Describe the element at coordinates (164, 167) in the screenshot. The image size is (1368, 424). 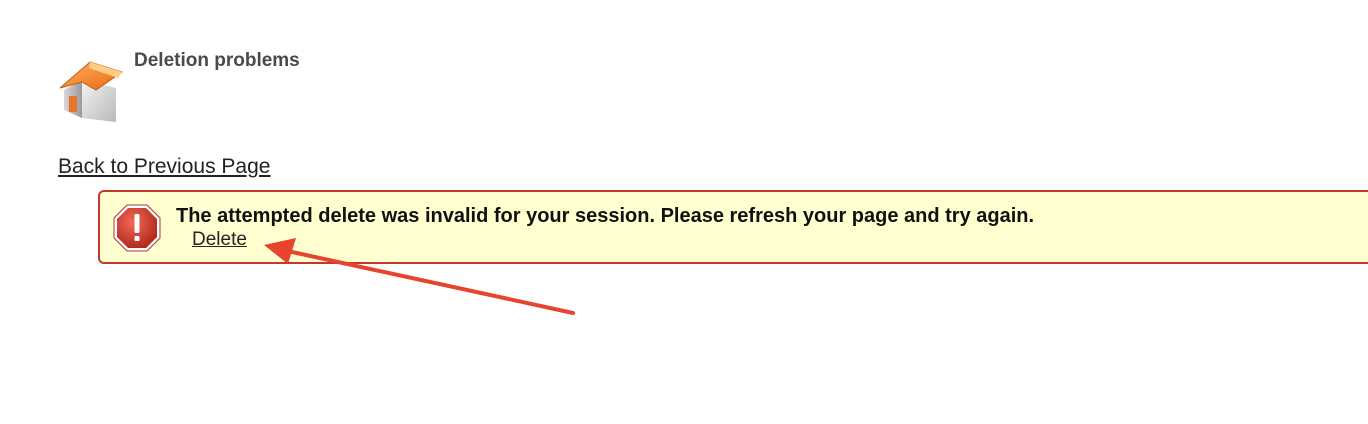
I see `back-to-previous-page-link: Back to Previous Page` at that location.